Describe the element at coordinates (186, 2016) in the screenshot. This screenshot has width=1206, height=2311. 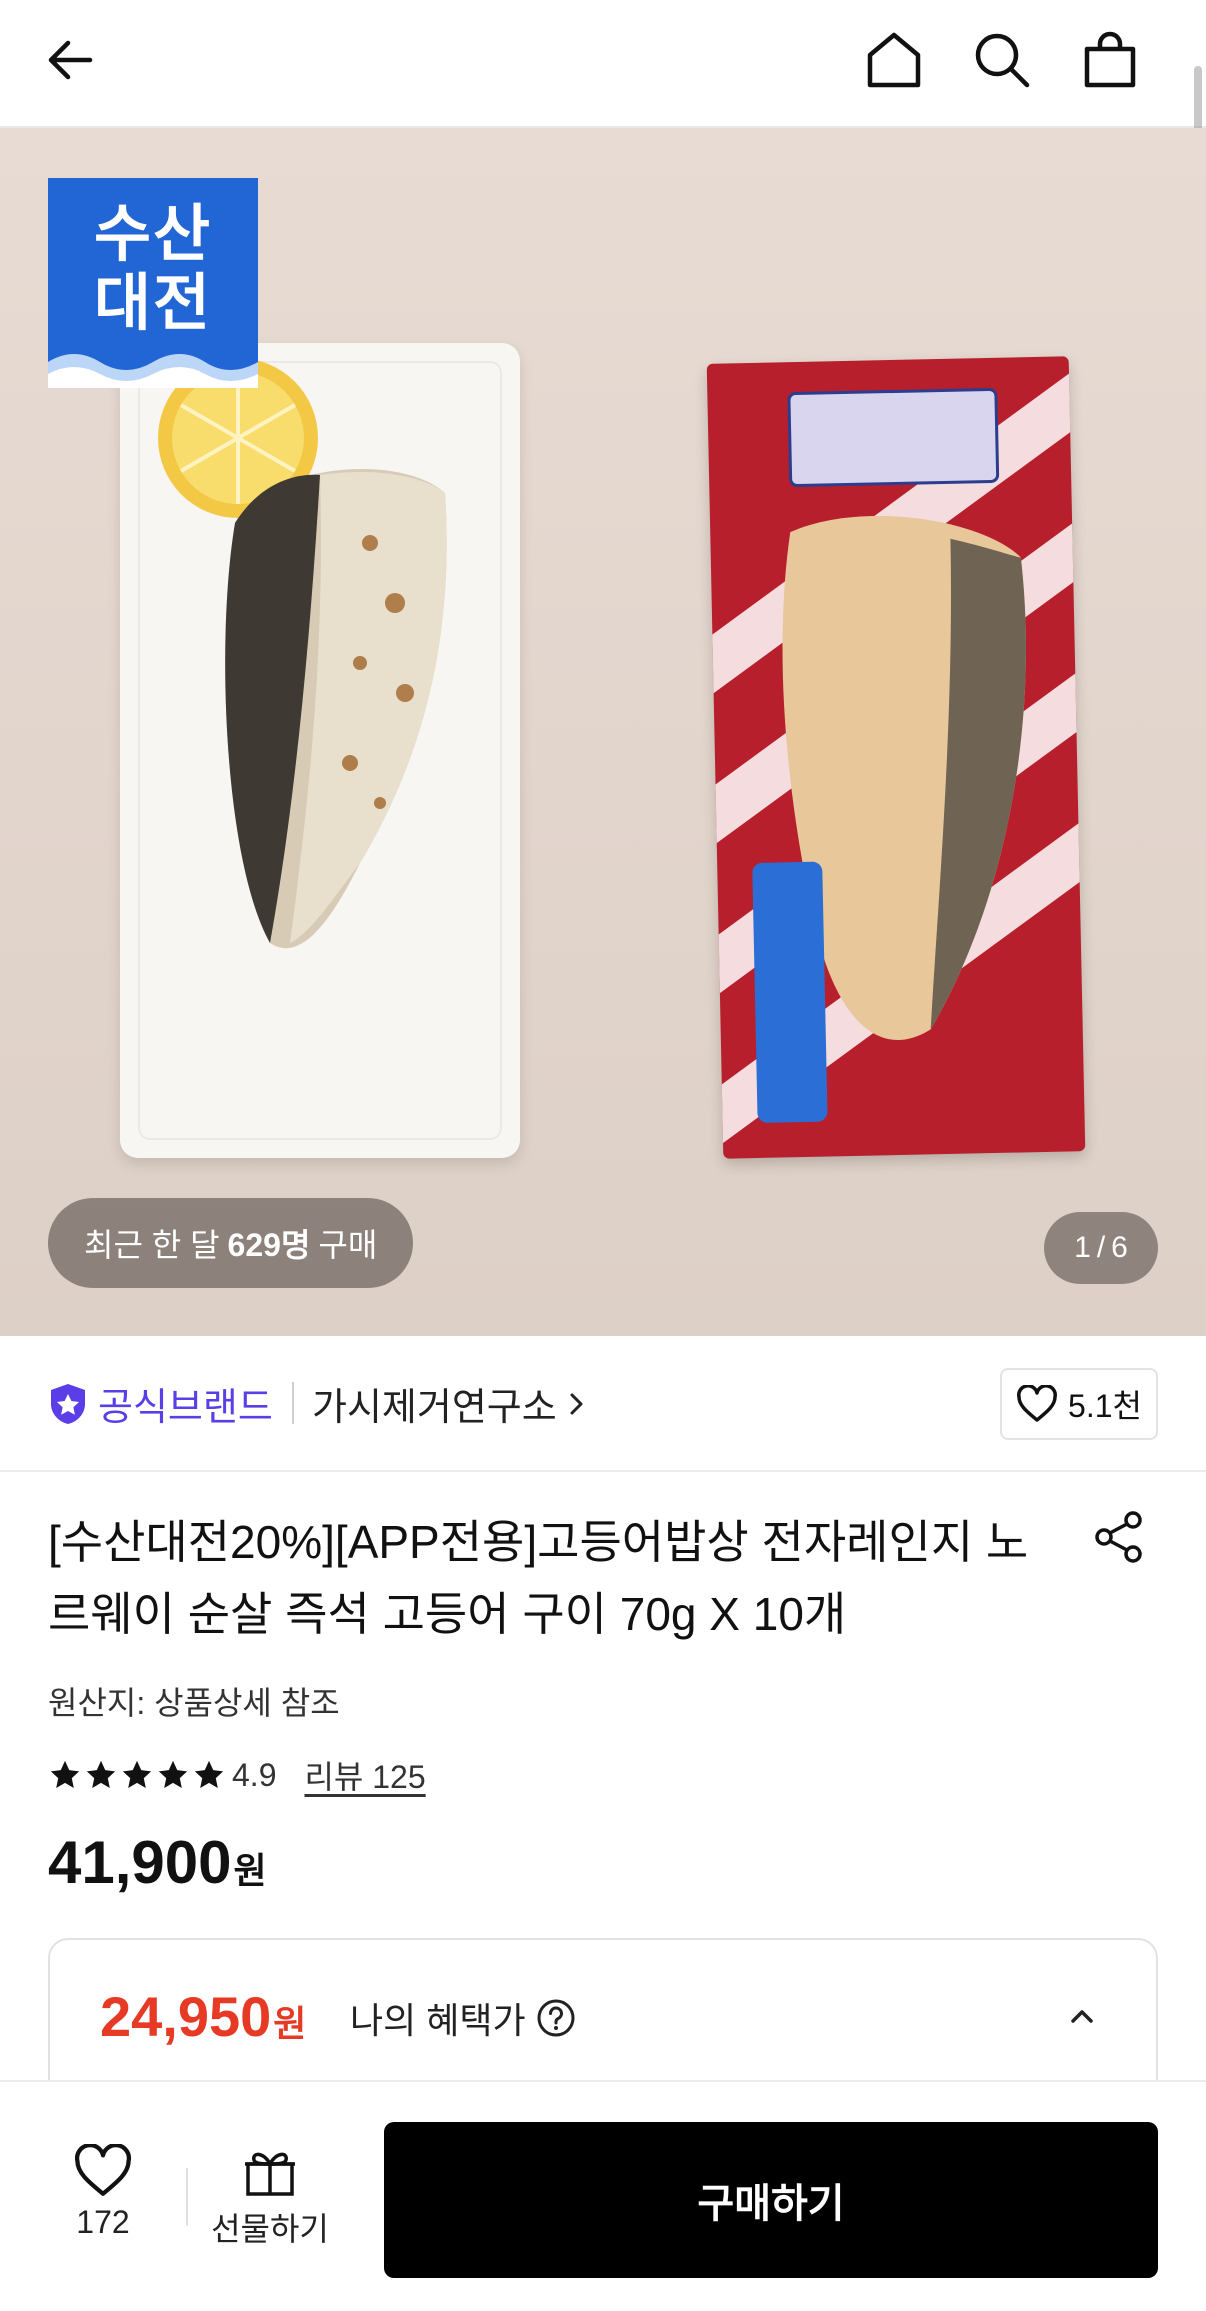
I see `benefit-price-value: 24,950` at that location.